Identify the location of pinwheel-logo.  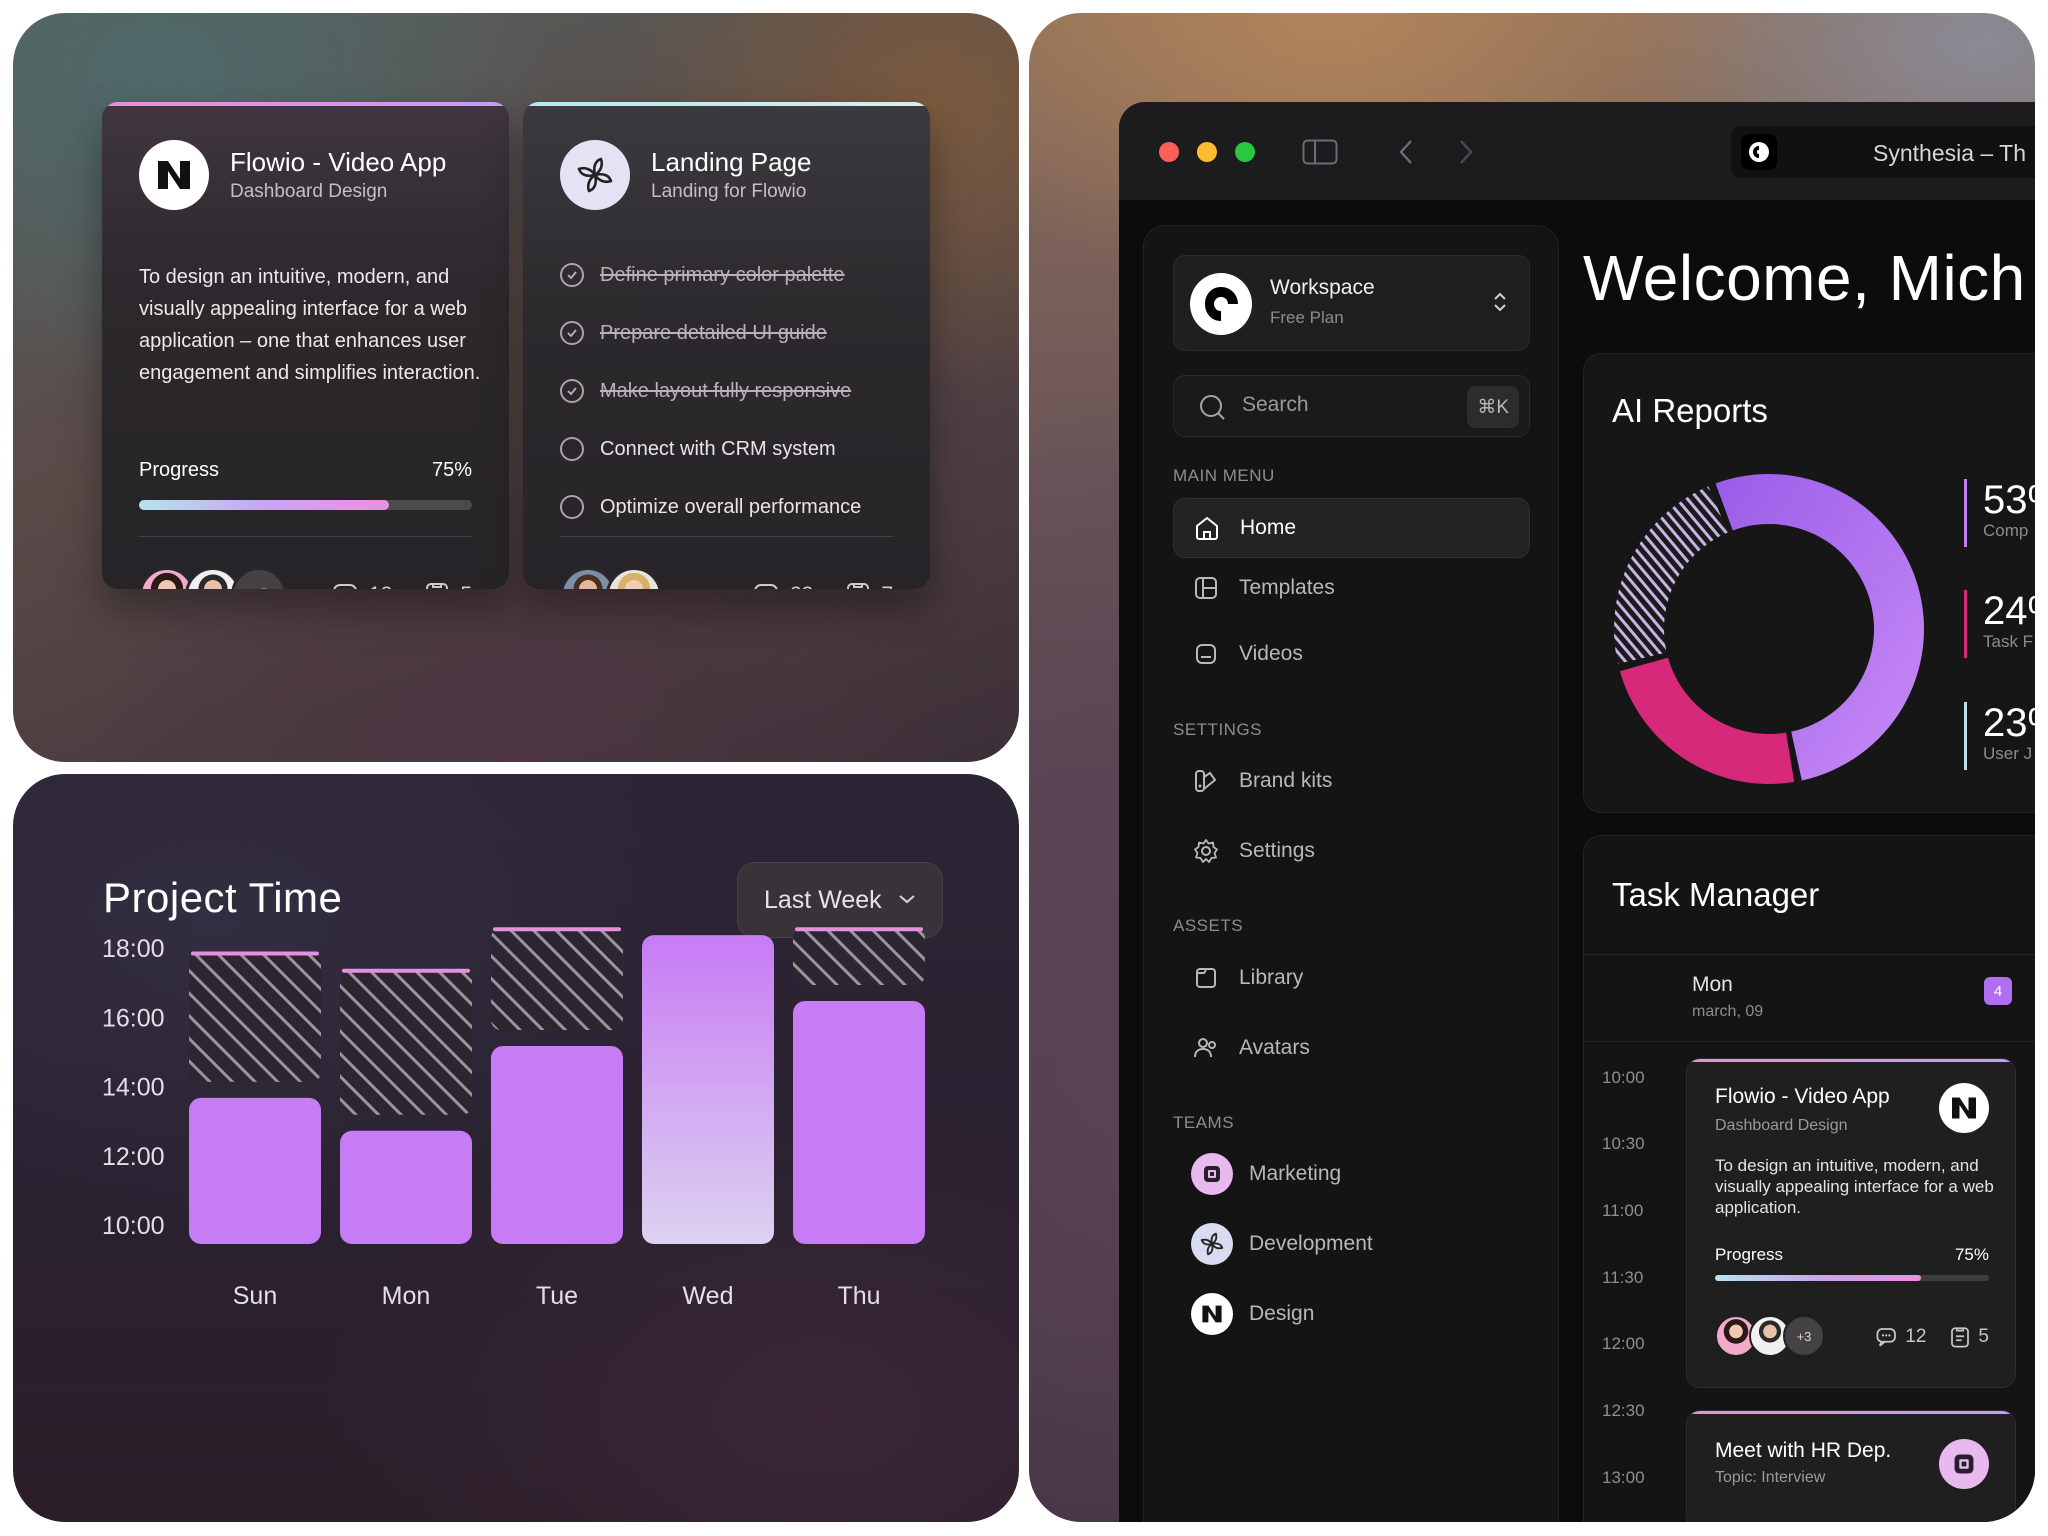
(595, 175).